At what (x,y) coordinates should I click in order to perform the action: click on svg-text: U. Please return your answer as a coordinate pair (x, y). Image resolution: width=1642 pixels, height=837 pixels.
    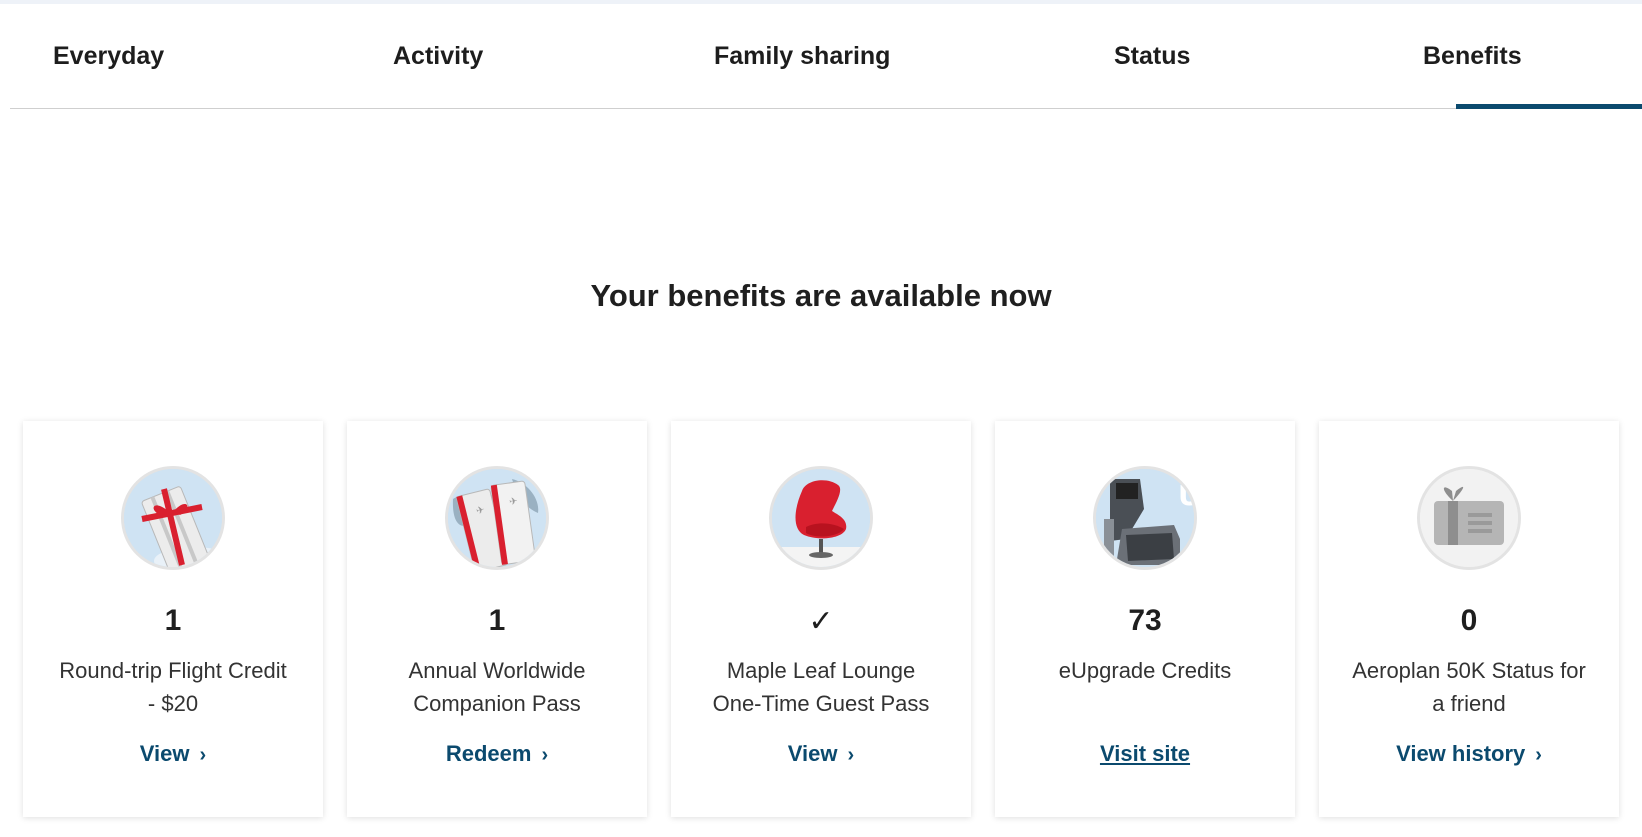
    Looking at the image, I should click on (1186, 495).